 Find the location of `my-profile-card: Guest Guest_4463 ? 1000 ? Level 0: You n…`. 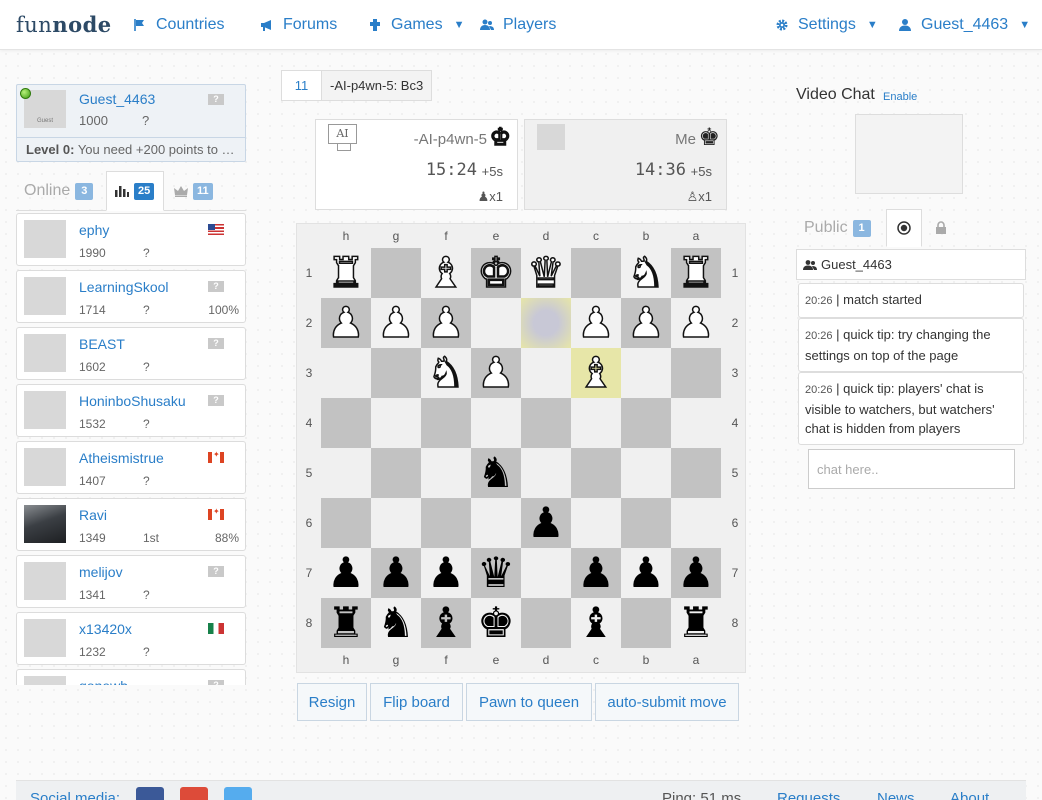

my-profile-card: Guest Guest_4463 ? 1000 ? Level 0: You n… is located at coordinates (131, 123).